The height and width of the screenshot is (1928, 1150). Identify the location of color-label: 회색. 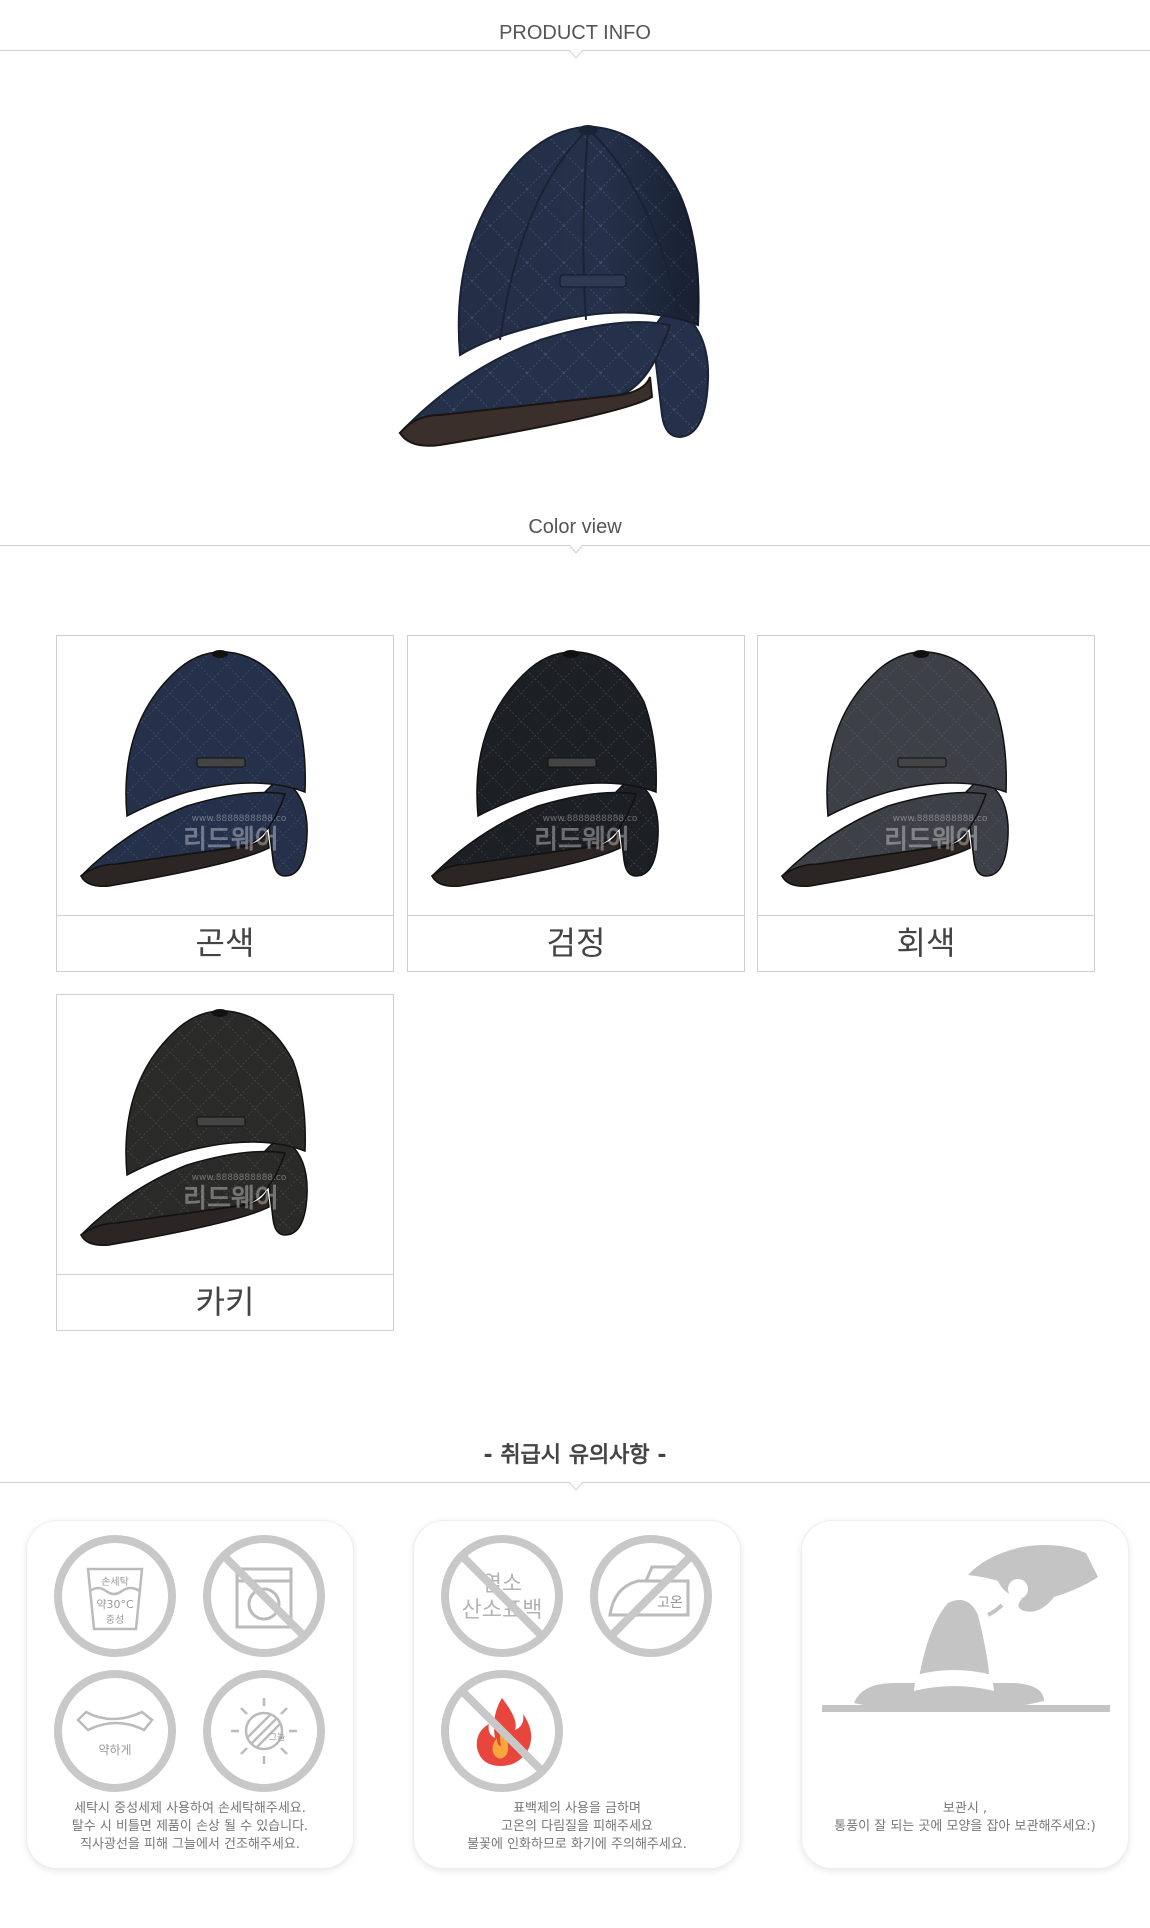
(926, 943).